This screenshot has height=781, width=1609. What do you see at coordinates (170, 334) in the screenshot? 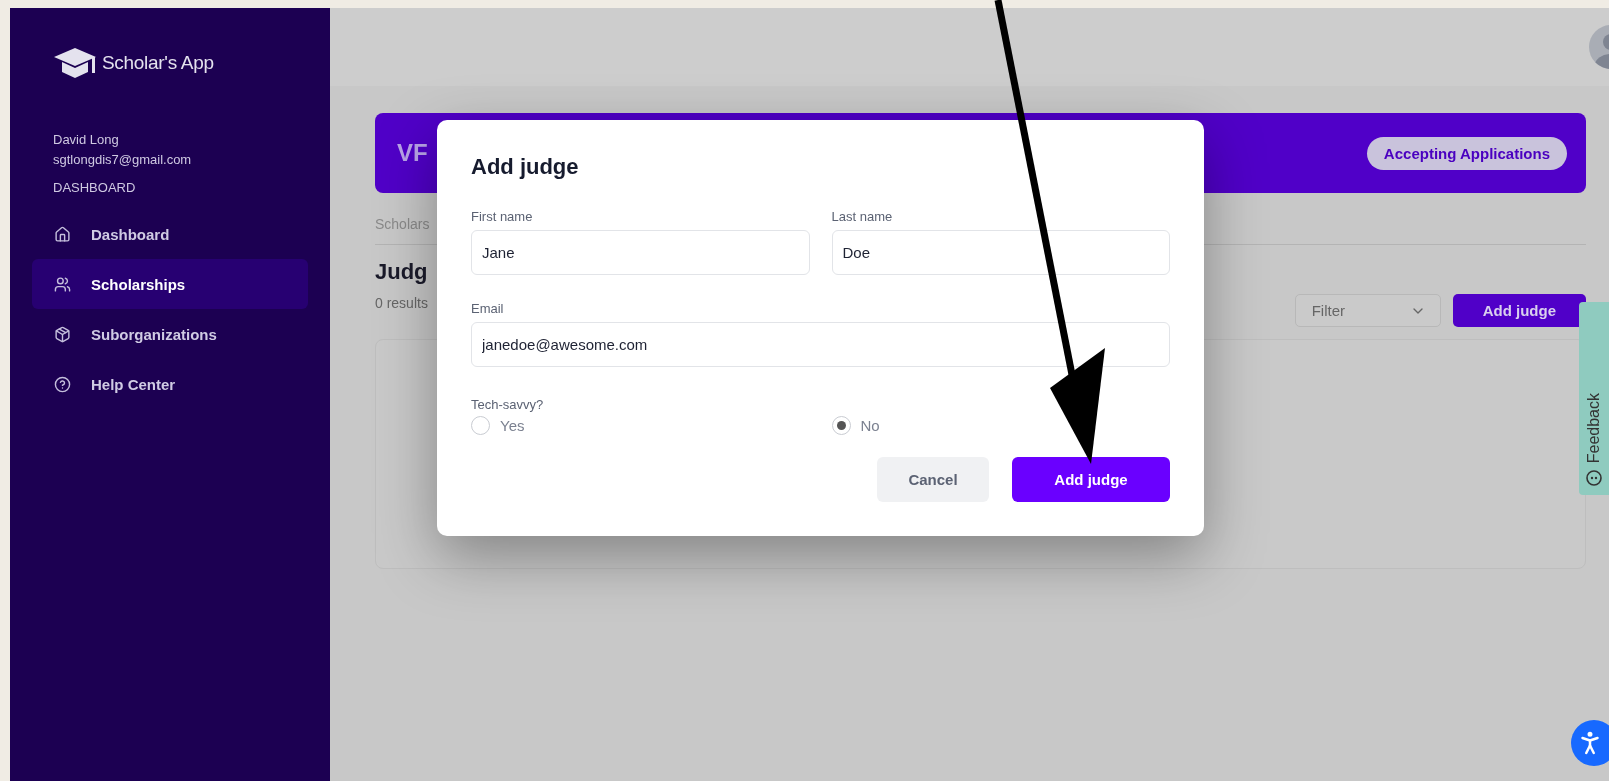
I see `sidebar-item: Suborganizations` at bounding box center [170, 334].